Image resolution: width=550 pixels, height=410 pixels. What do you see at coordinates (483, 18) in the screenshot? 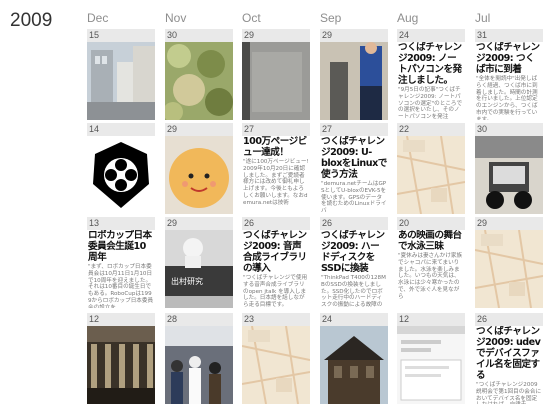
I see `month-label-jul: Jul` at bounding box center [483, 18].